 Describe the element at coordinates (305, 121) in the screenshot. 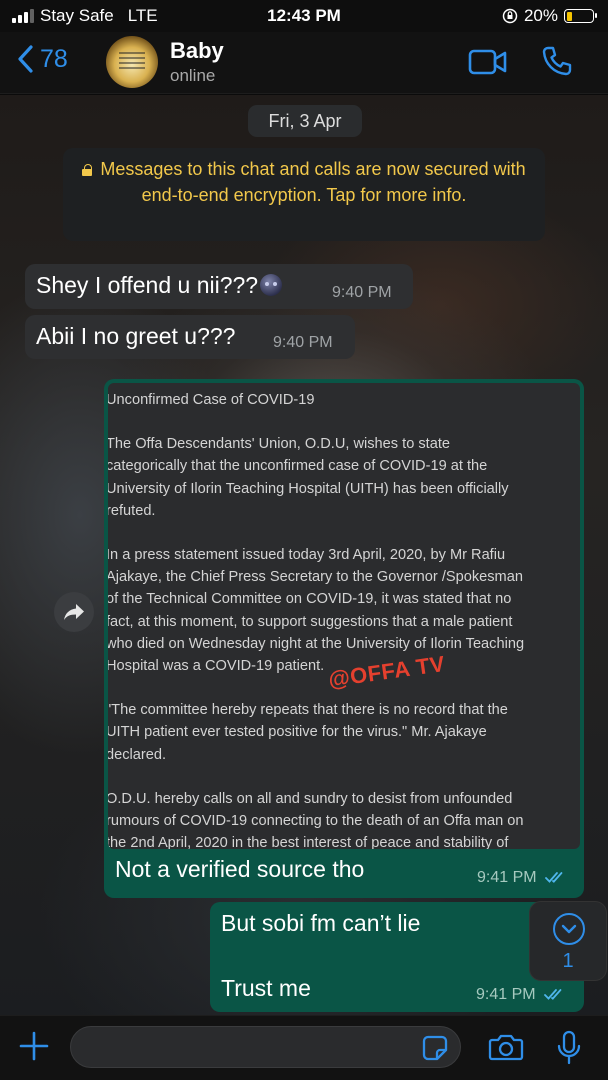

I see `date-chip: Fri, 3 Apr` at that location.